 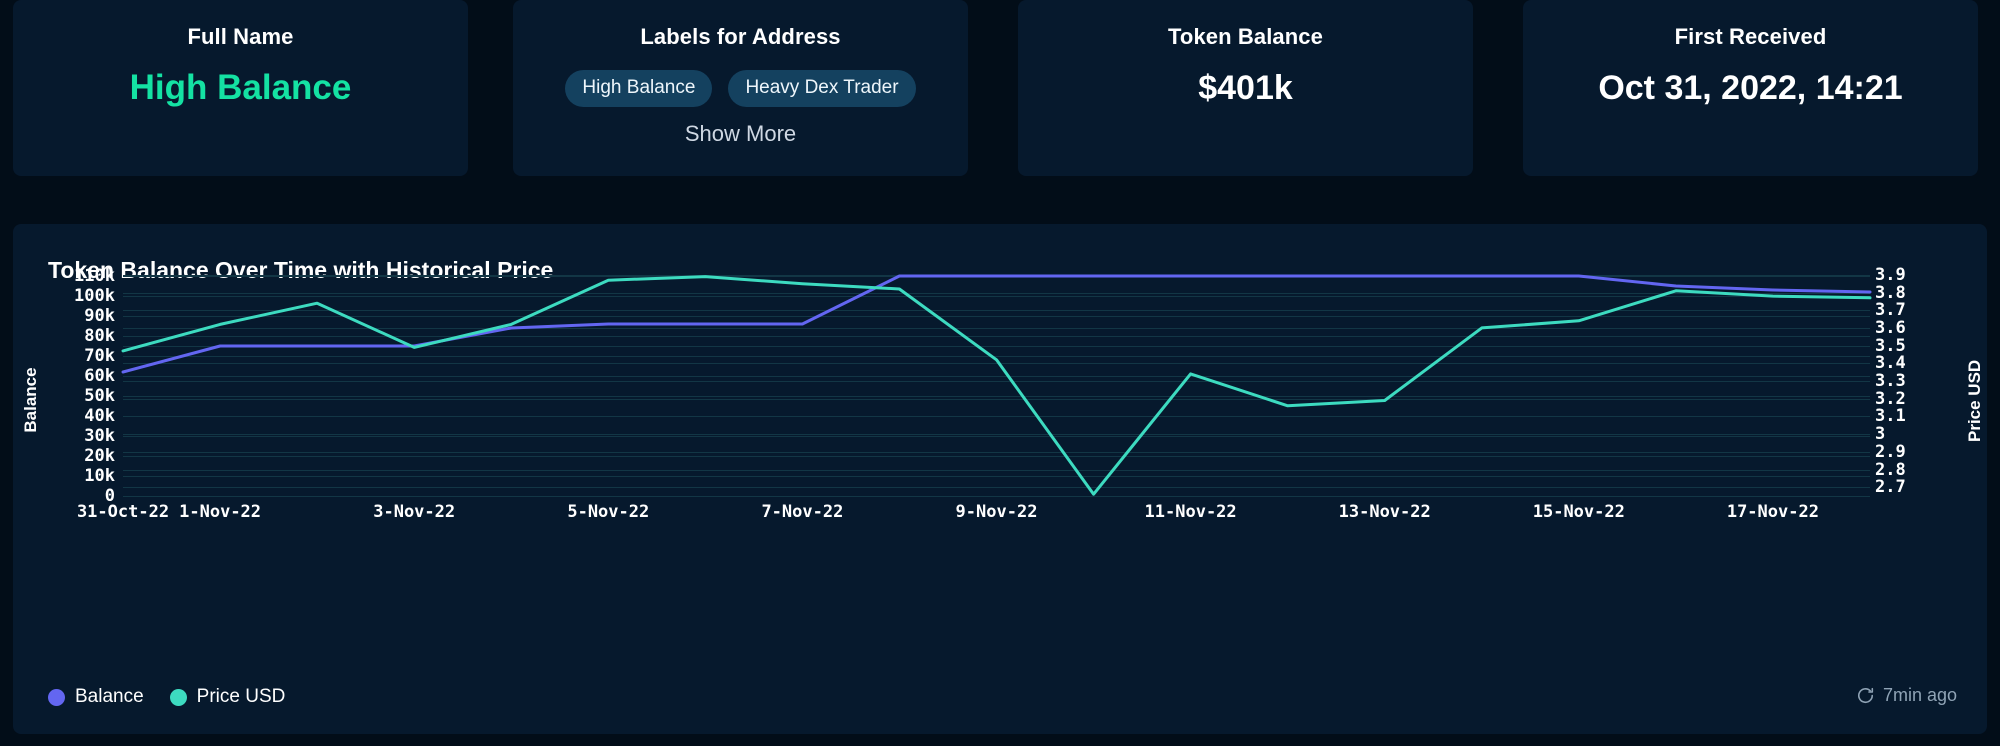 I want to click on card-full-name: Full Name High Balance, so click(x=240, y=88).